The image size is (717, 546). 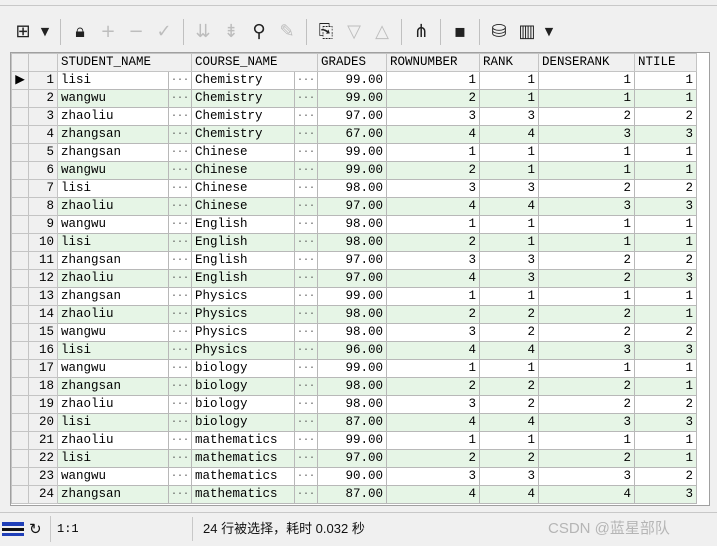 What do you see at coordinates (666, 62) in the screenshot?
I see `column-header-ntile: NTILE` at bounding box center [666, 62].